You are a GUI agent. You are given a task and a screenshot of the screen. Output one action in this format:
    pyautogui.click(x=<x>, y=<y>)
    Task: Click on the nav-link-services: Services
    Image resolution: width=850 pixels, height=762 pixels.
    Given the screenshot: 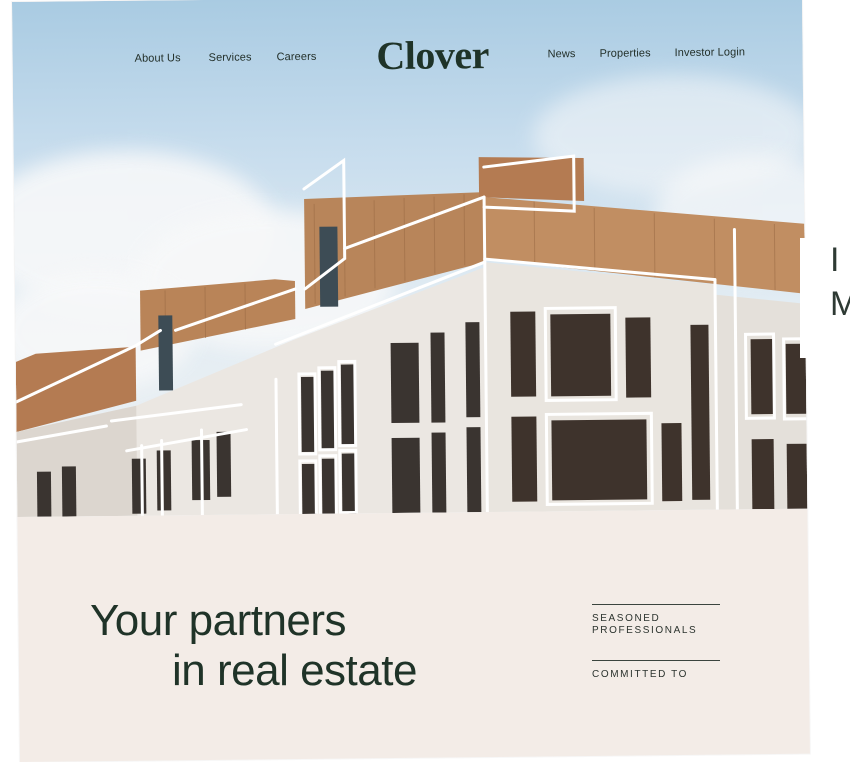 What is the action you would take?
    pyautogui.click(x=230, y=57)
    